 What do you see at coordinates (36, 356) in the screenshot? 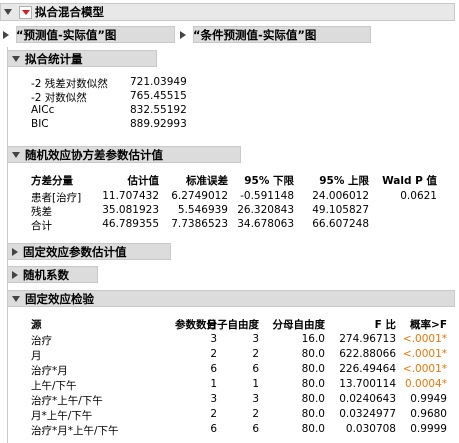
I see `table-cell: 月` at bounding box center [36, 356].